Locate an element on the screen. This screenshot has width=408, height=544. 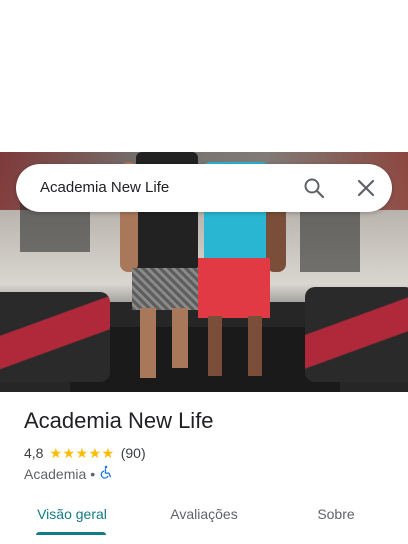
close-icon is located at coordinates (366, 188).